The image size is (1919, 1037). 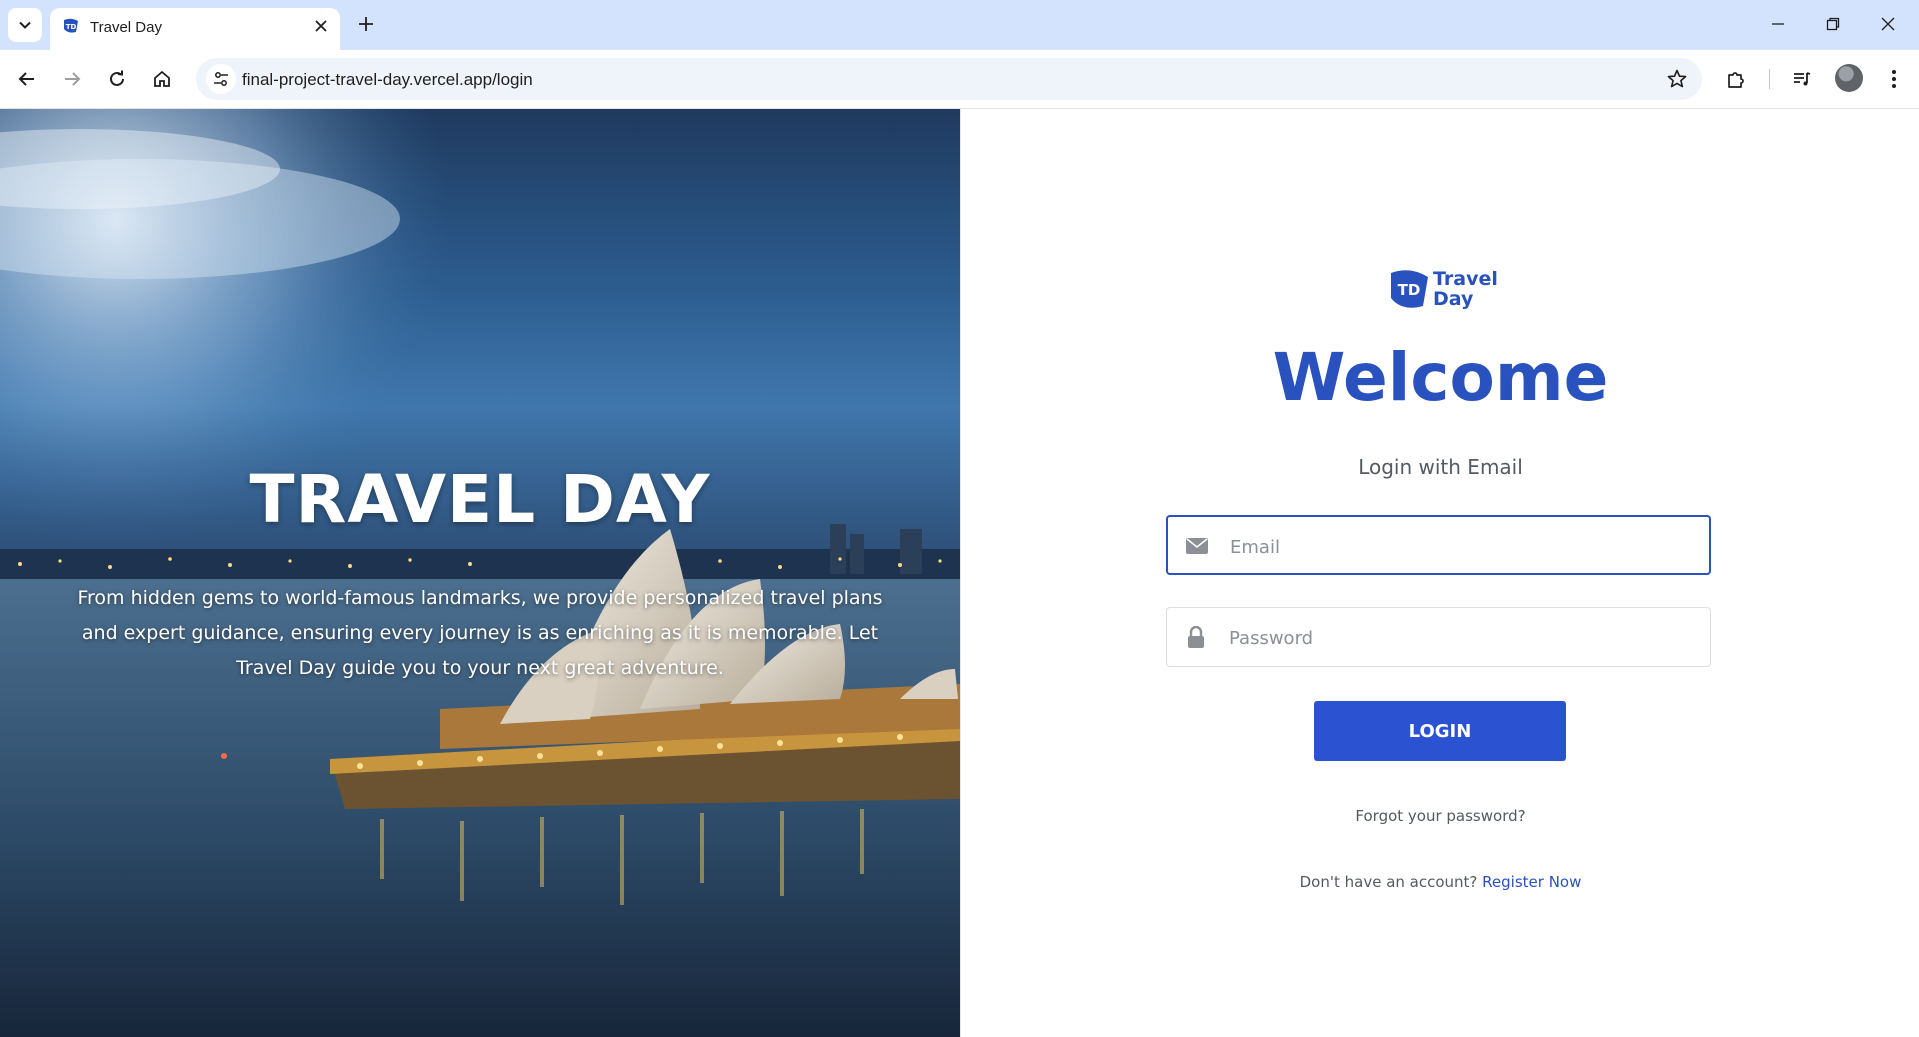 I want to click on back-button, so click(x=27, y=79).